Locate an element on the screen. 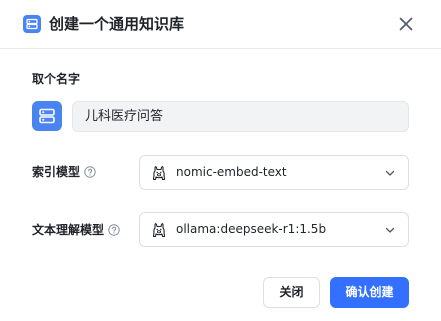  confirm-create-button: 确认创建 is located at coordinates (369, 292).